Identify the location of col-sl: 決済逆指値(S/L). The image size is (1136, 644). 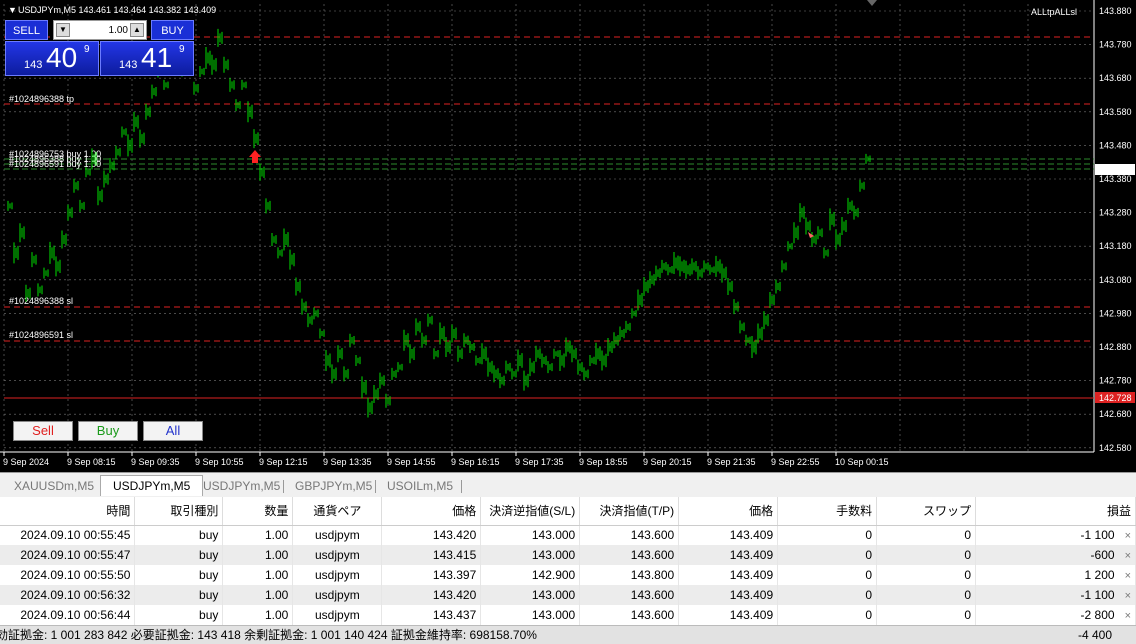
(530, 511).